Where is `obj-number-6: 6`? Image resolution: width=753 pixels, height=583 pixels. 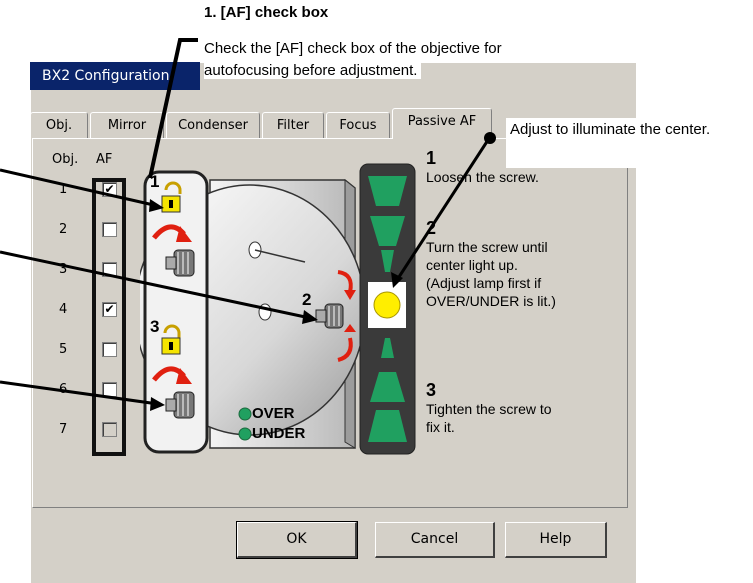
obj-number-6: 6 is located at coordinates (63, 389).